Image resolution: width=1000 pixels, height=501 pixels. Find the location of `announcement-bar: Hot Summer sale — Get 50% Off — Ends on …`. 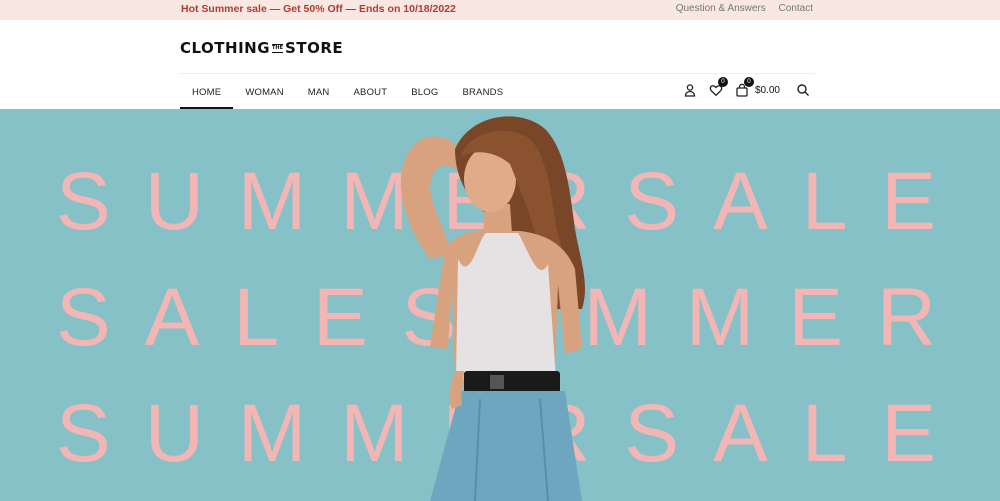

announcement-bar: Hot Summer sale — Get 50% Off — Ends on … is located at coordinates (500, 10).